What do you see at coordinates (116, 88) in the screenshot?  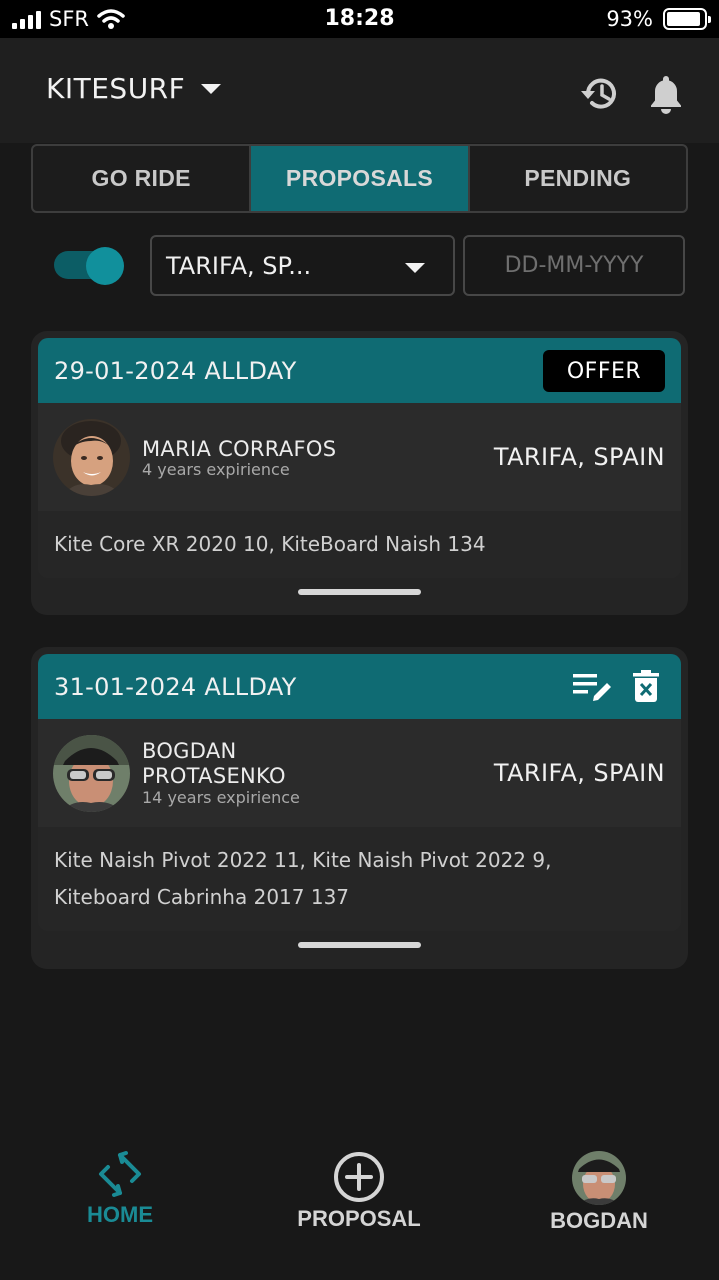 I see `sport-label: KITESURF` at bounding box center [116, 88].